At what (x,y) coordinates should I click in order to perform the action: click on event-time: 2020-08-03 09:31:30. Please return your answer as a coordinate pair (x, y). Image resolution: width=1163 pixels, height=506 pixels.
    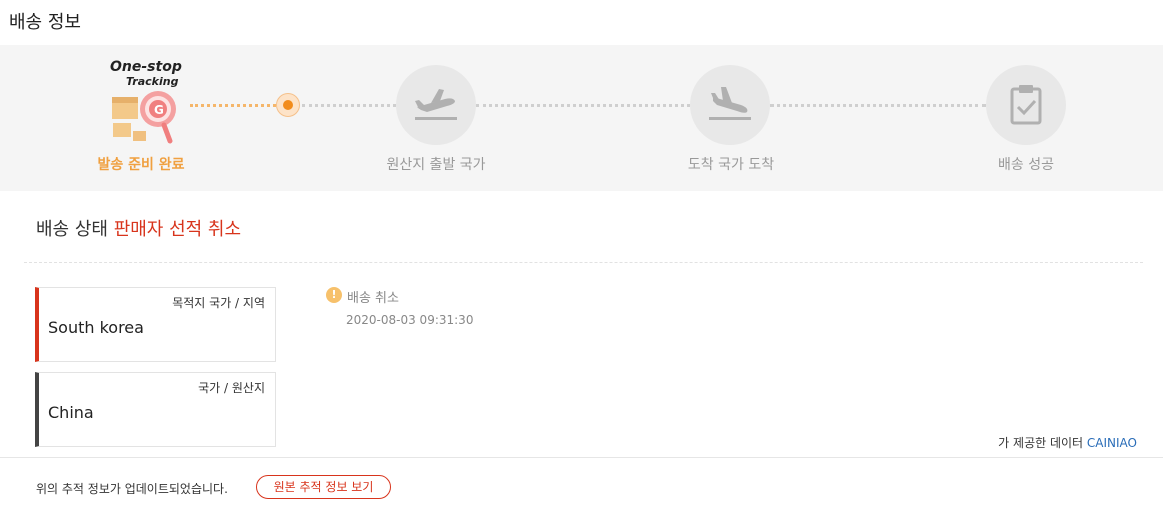
    Looking at the image, I should click on (410, 320).